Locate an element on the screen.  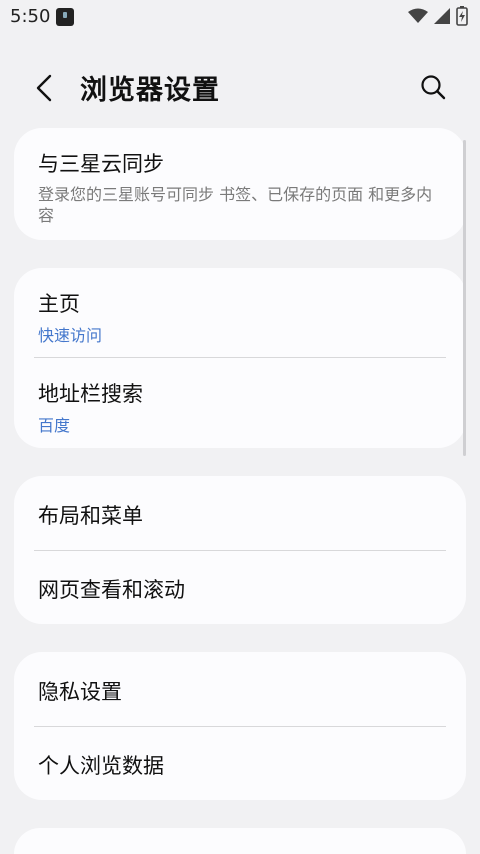
battery-charging-icon is located at coordinates (462, 16).